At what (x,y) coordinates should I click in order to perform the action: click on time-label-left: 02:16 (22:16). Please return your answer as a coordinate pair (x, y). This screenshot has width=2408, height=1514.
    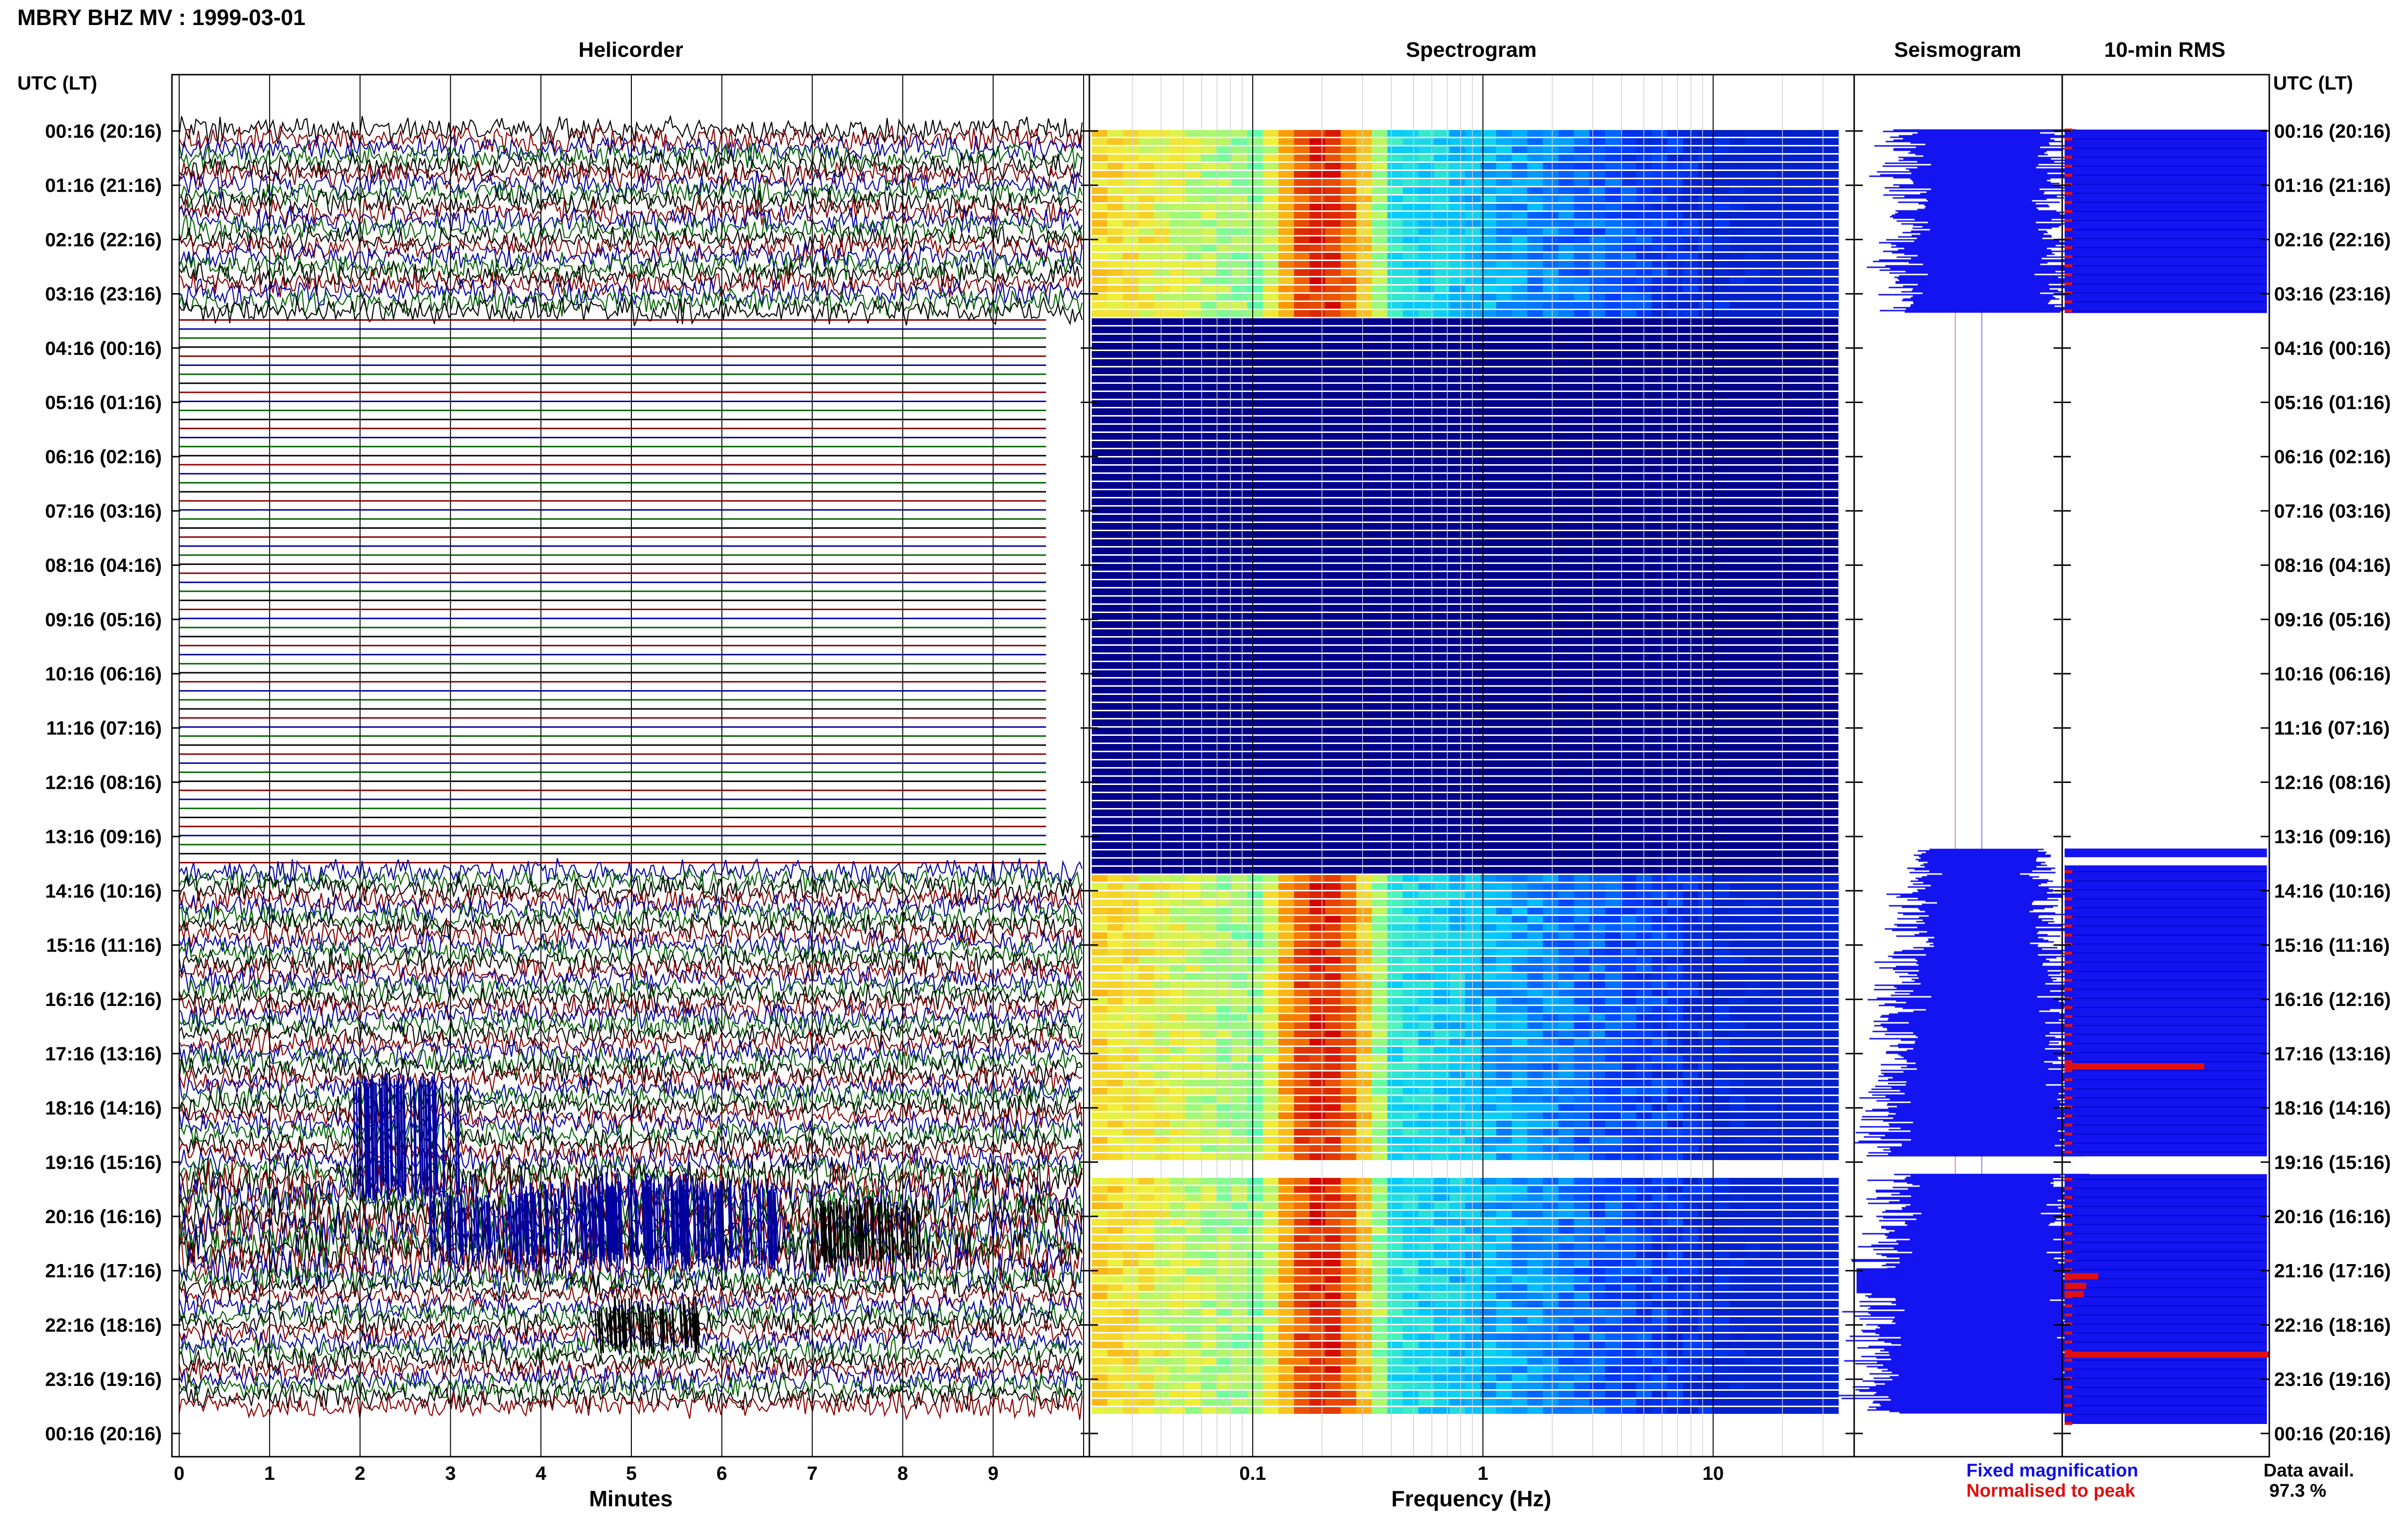
    Looking at the image, I should click on (103, 239).